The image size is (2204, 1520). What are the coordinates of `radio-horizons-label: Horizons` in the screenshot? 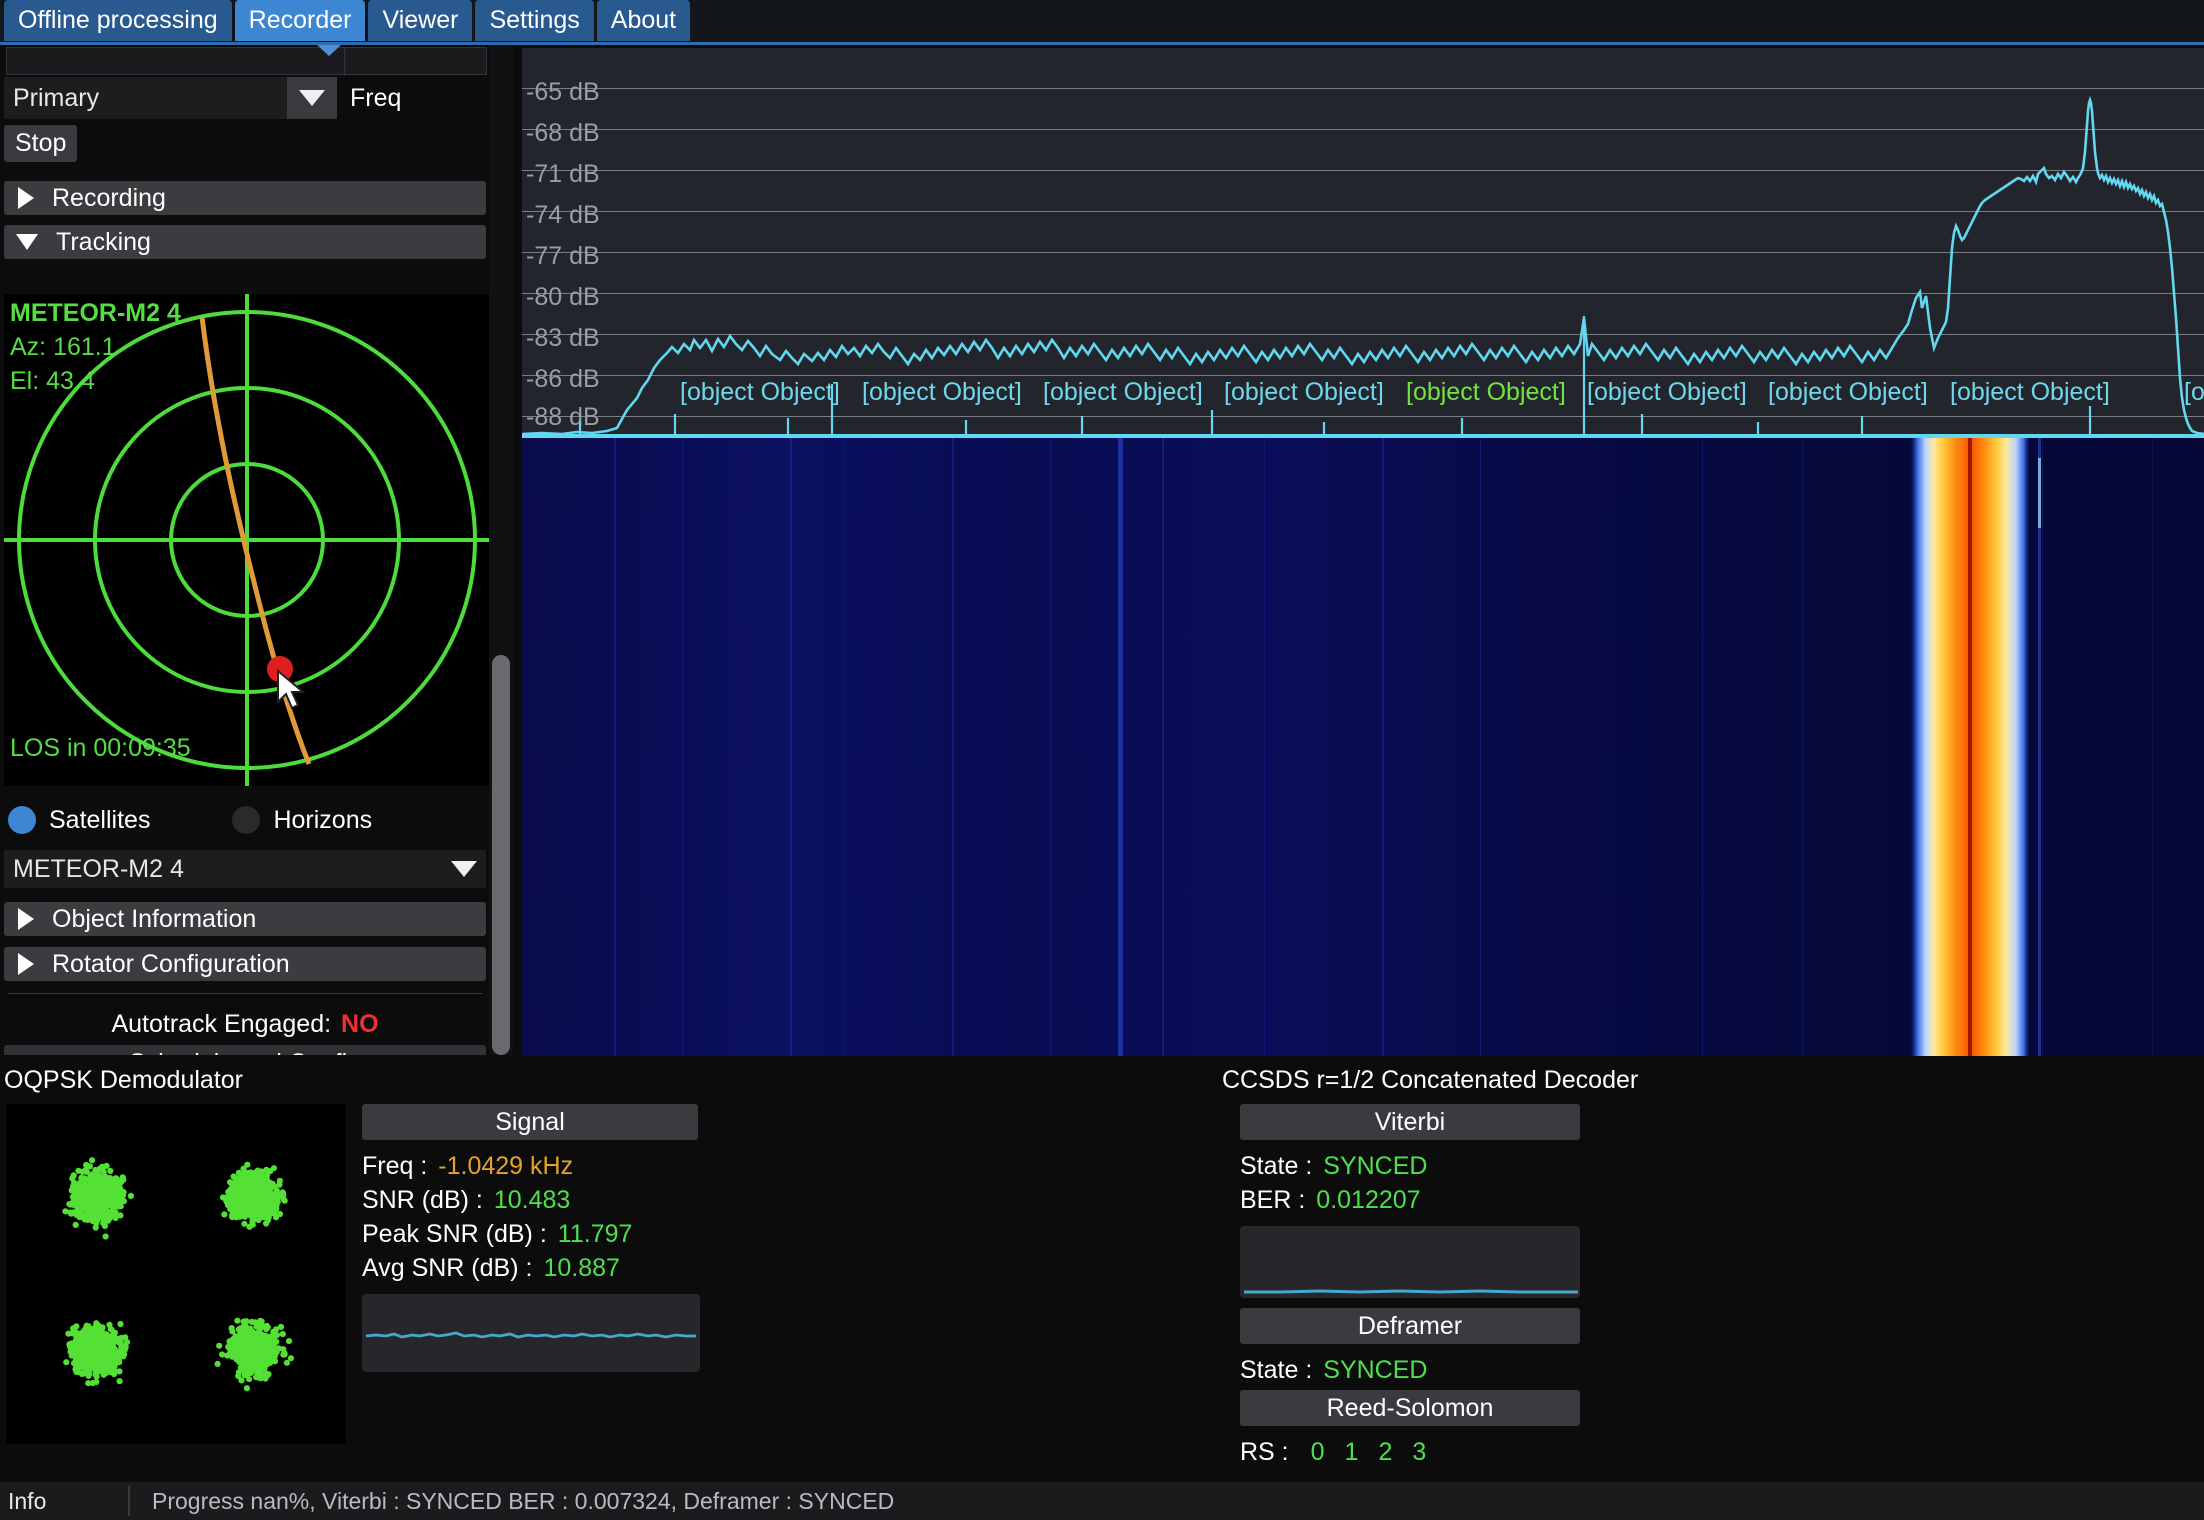 It's located at (323, 819).